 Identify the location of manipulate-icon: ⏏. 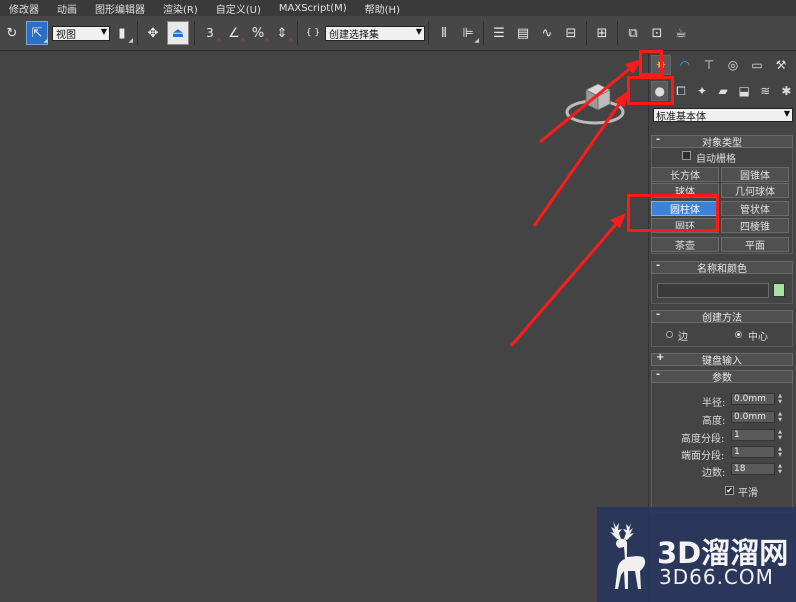
(178, 33).